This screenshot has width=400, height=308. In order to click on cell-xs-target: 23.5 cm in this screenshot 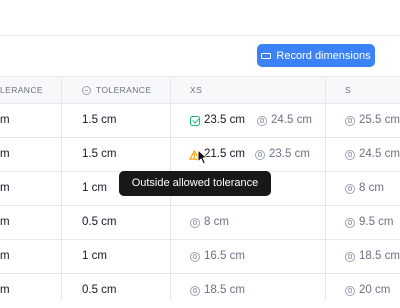, I will do `click(282, 154)`.